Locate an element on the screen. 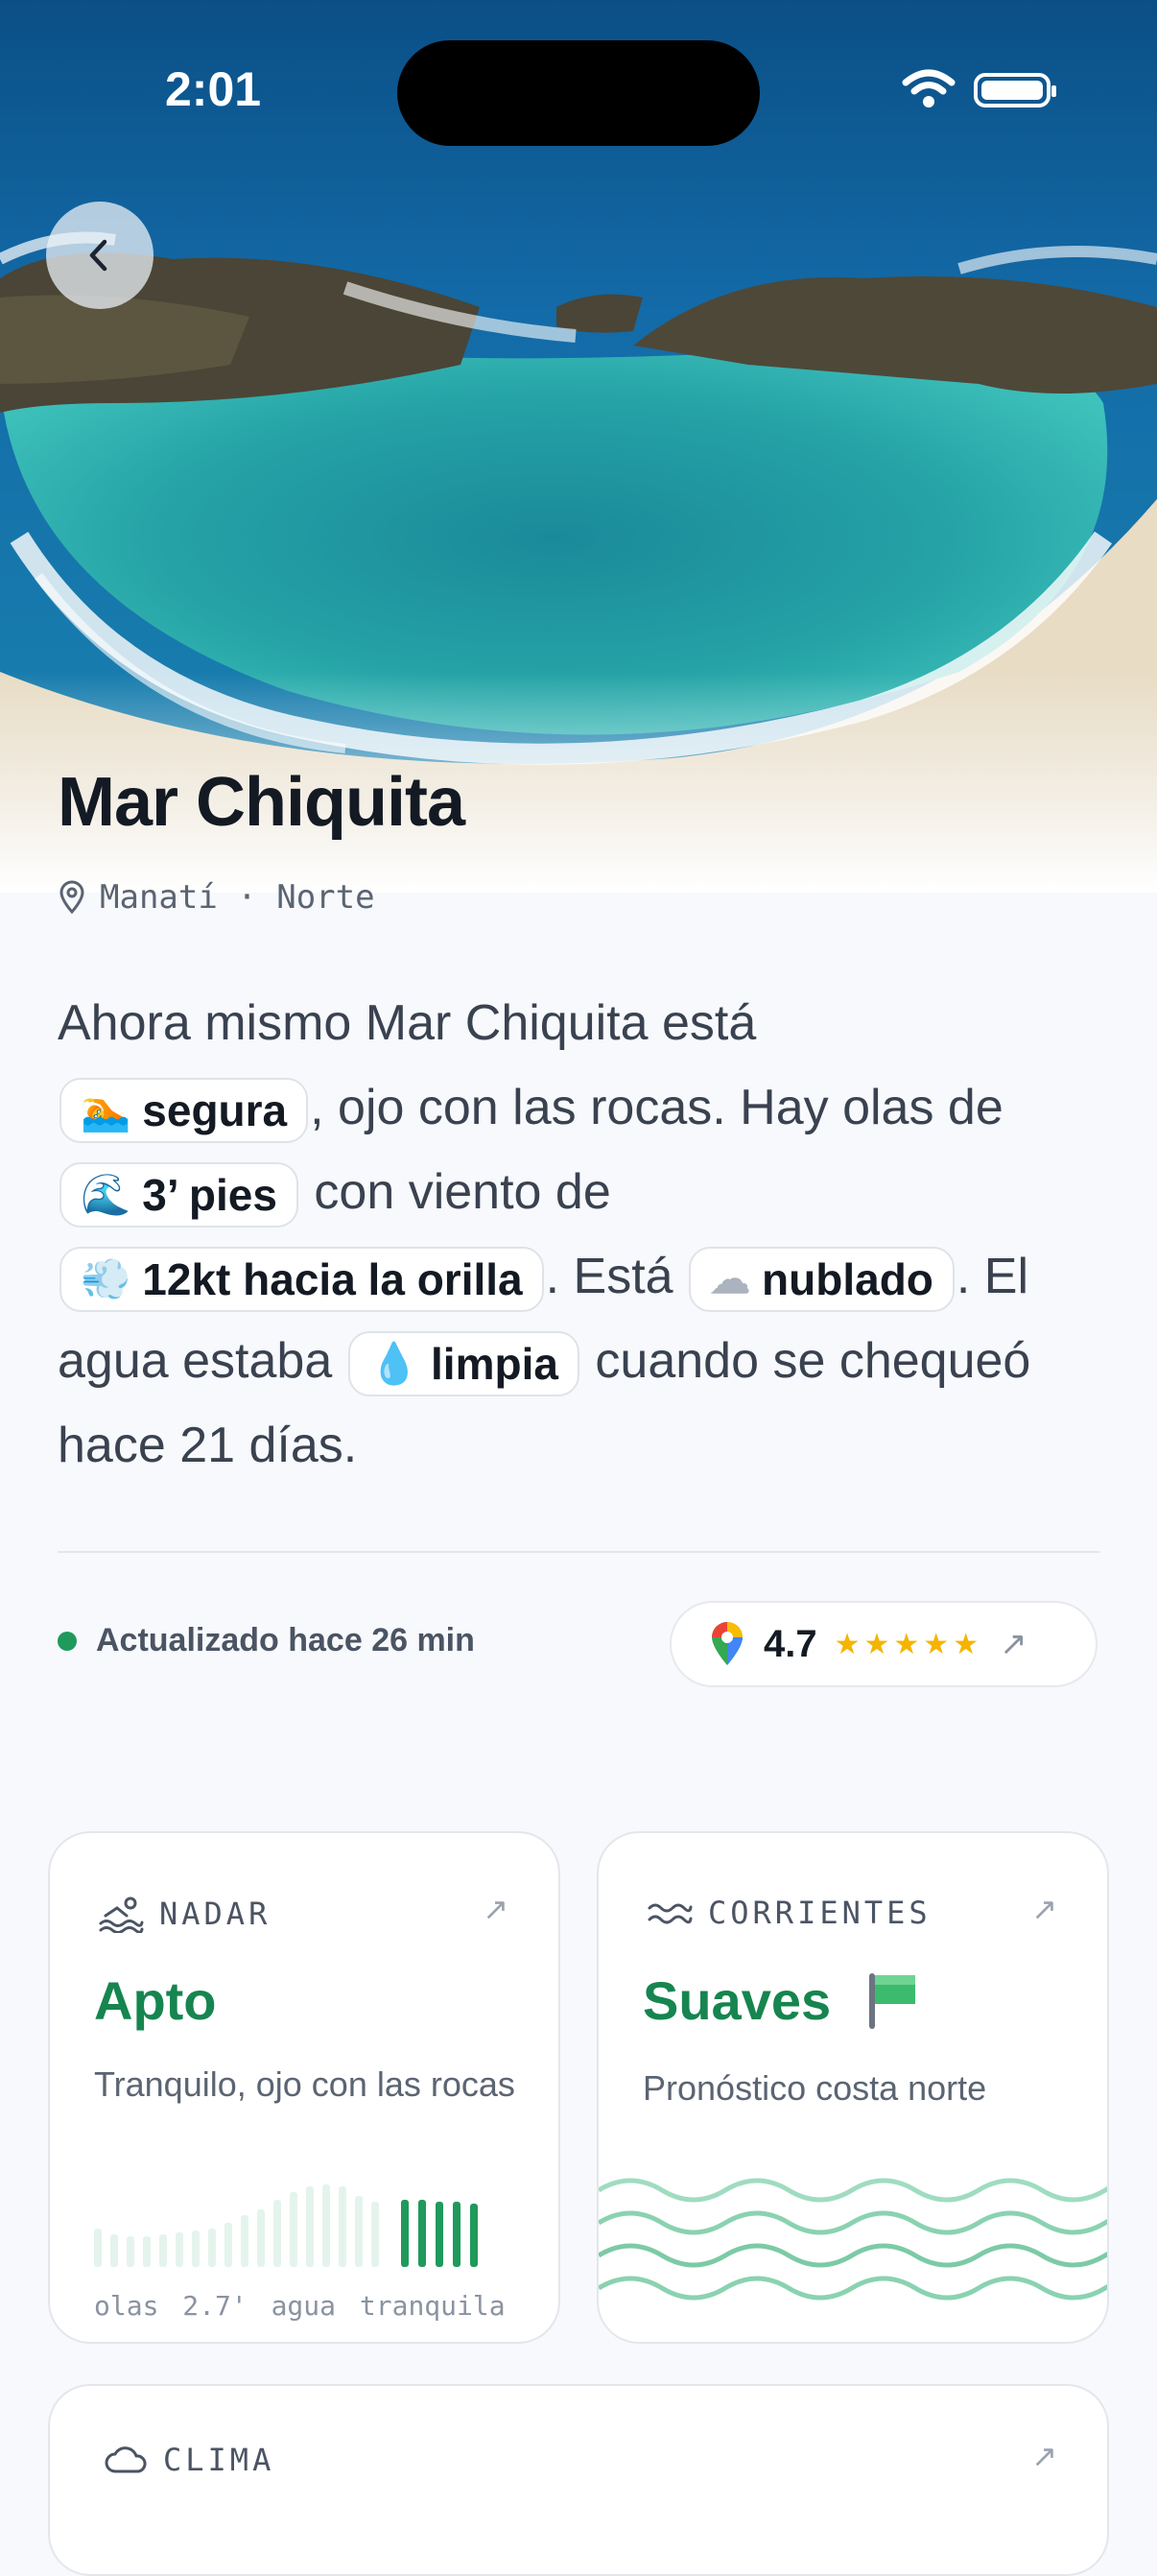 The width and height of the screenshot is (1157, 2576). swim-card-footer: olas 2.7' agua tranquila is located at coordinates (300, 2306).